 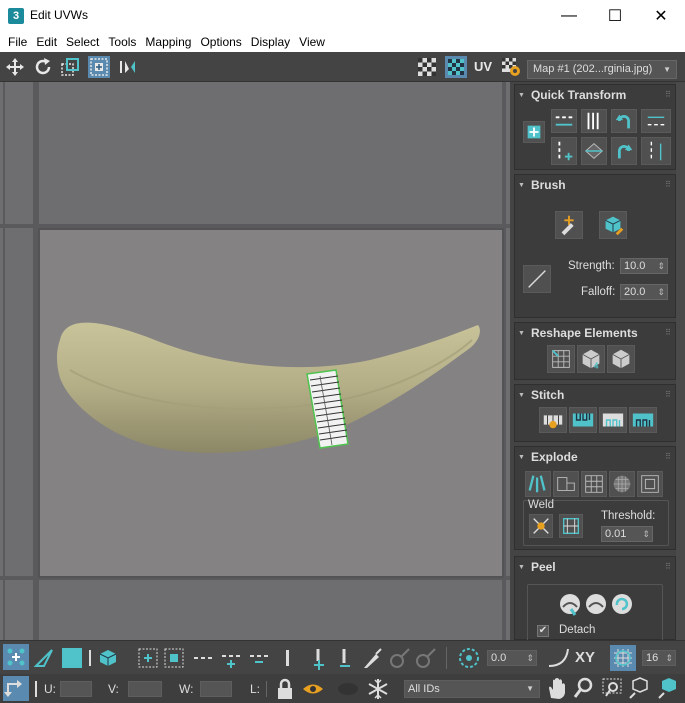 What do you see at coordinates (659, 658) in the screenshot?
I see `grid-size-spinner: 16 ⇕` at bounding box center [659, 658].